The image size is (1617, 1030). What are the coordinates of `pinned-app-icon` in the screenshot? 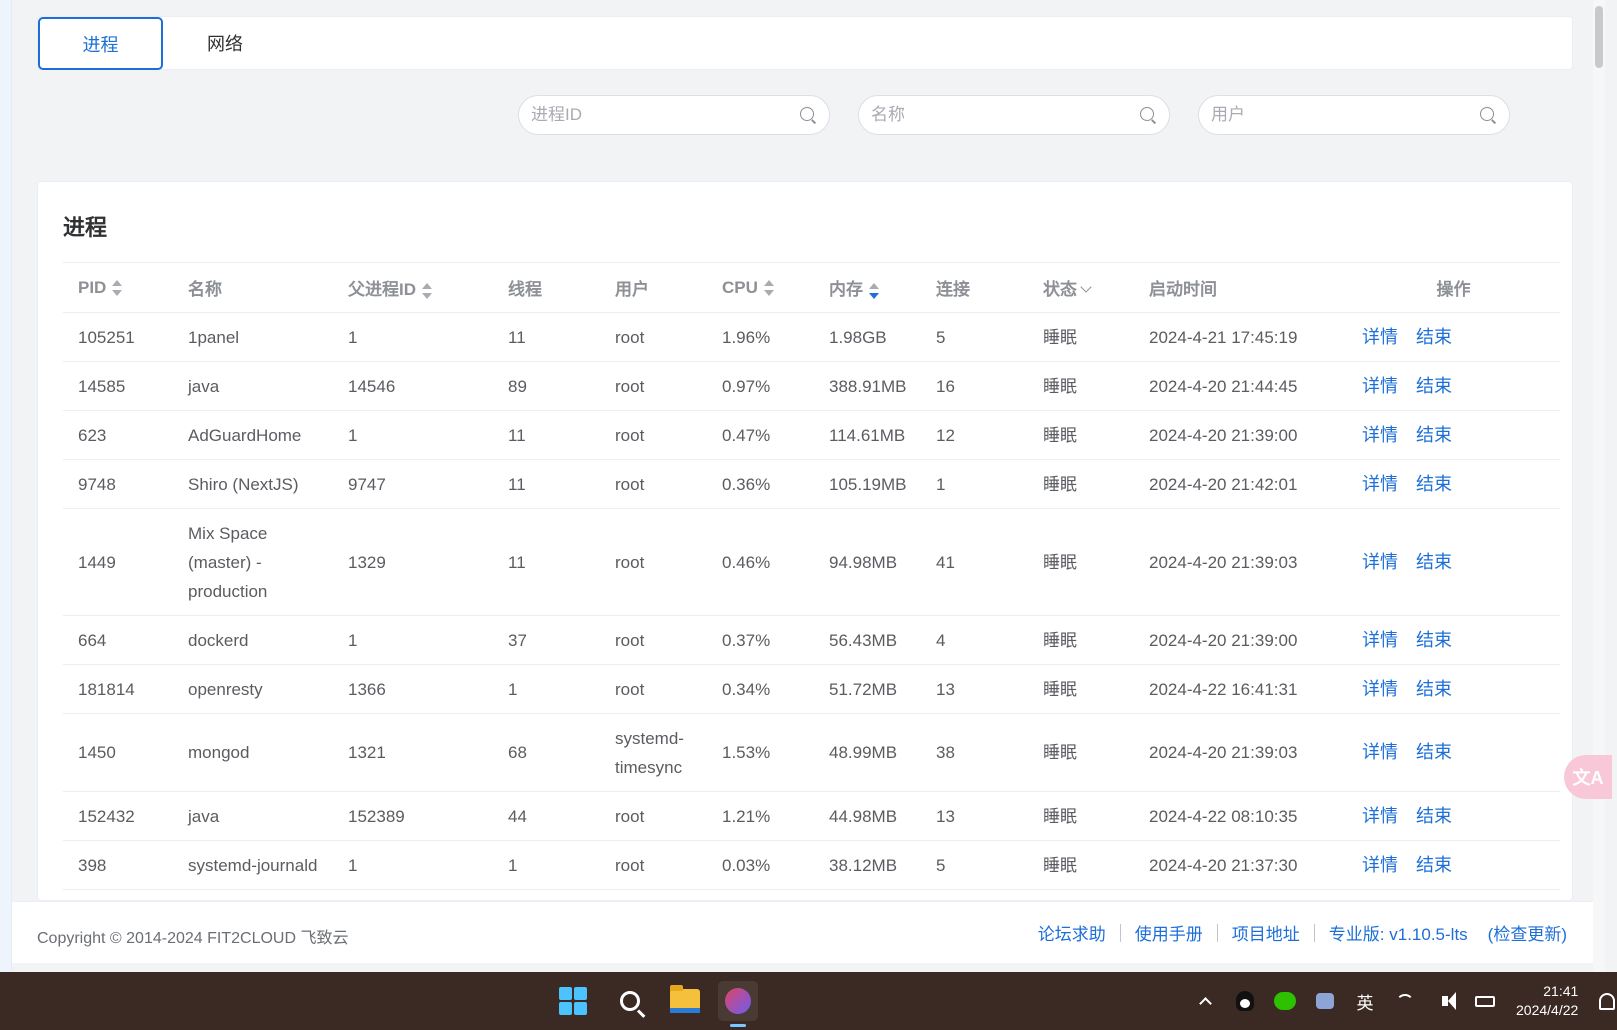 It's located at (738, 1001).